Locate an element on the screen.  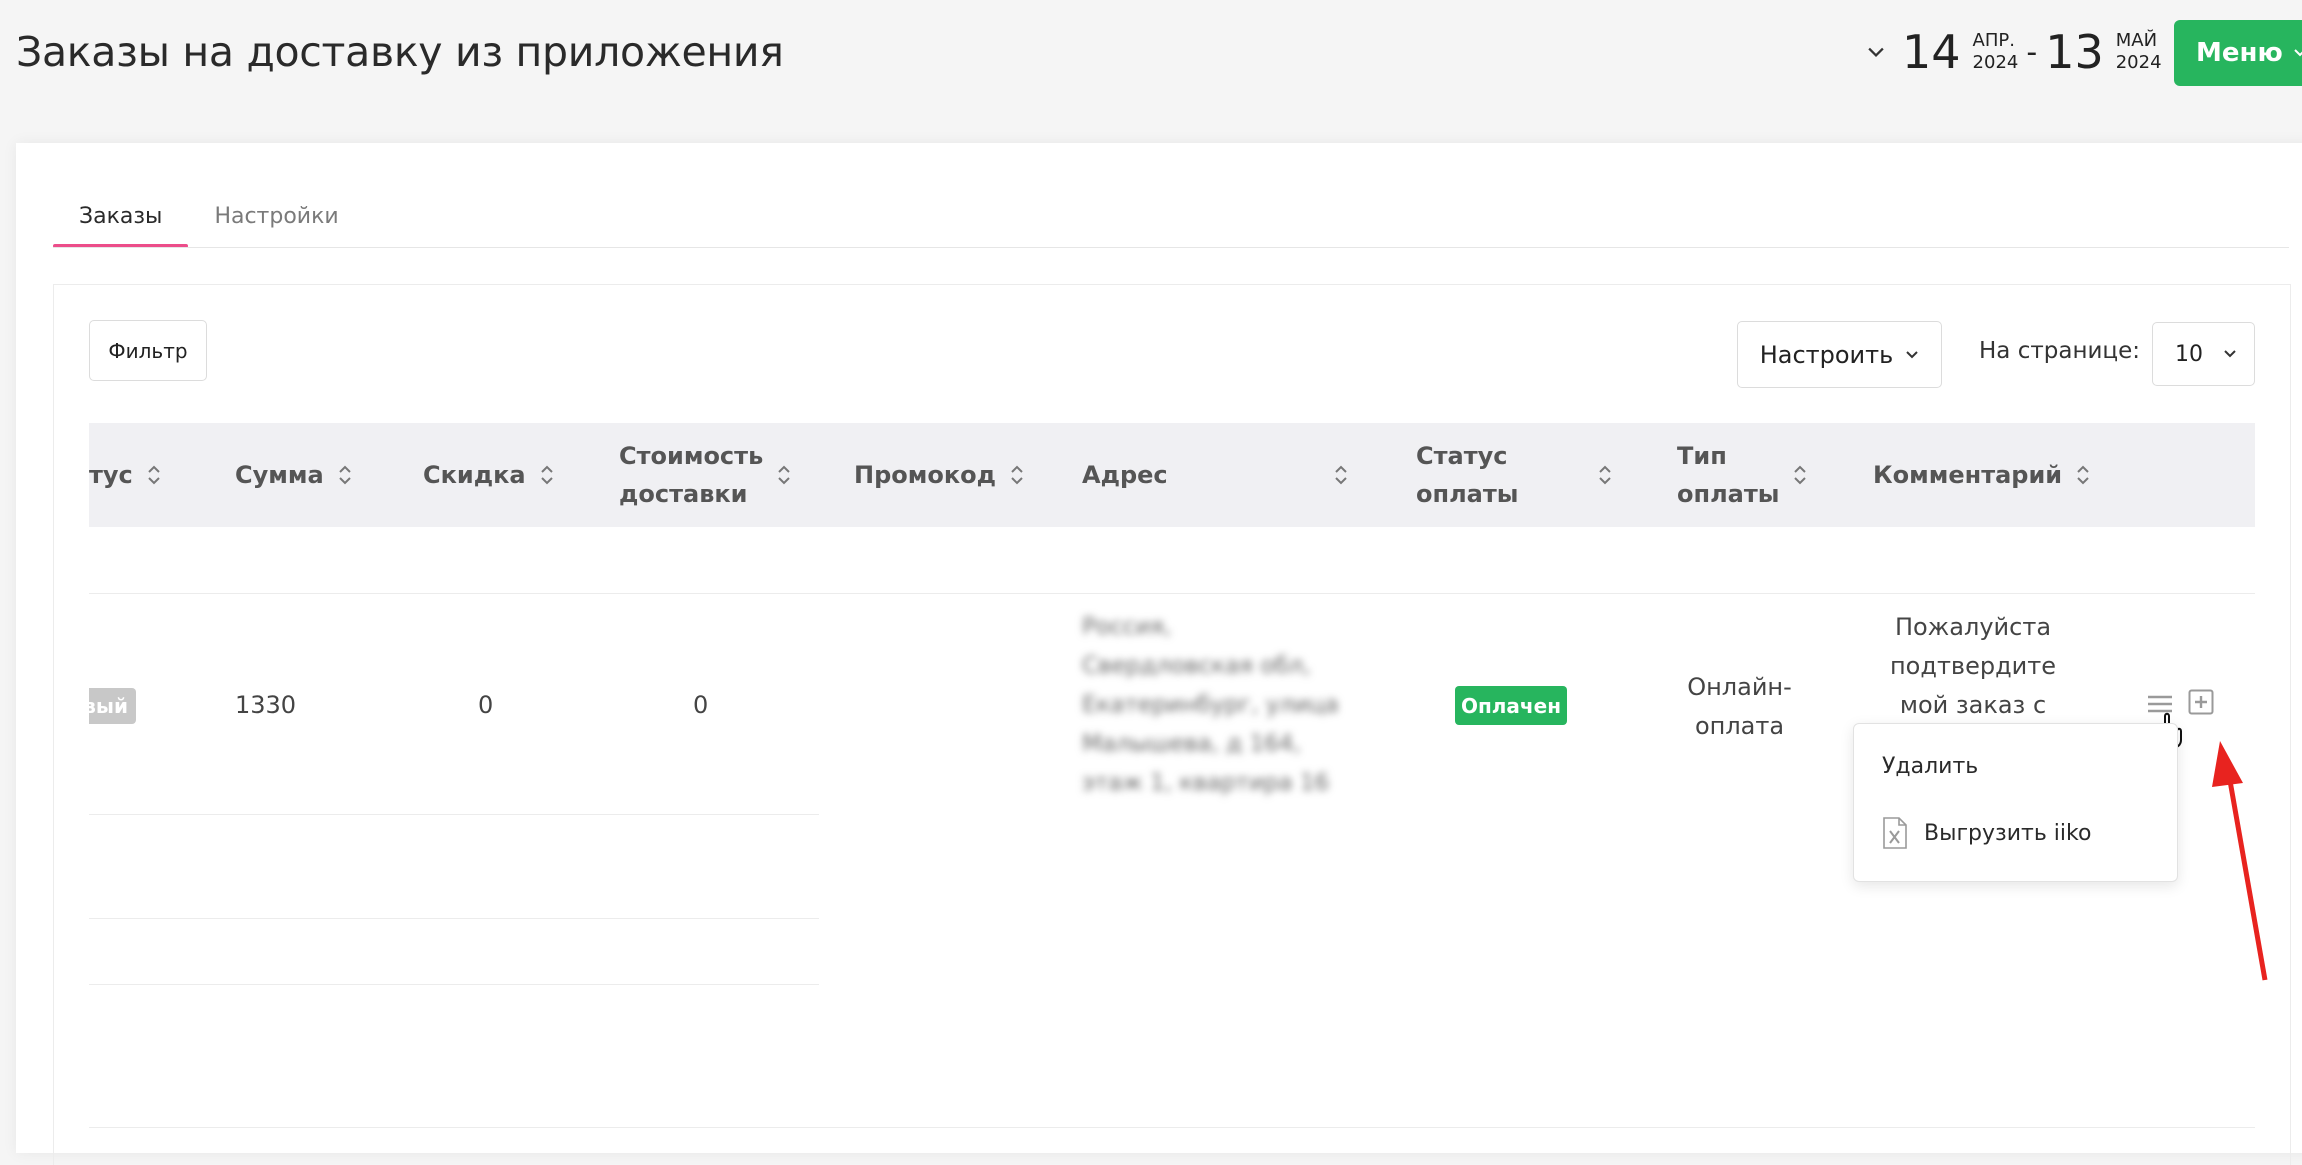
tab-settings: Настройки is located at coordinates (276, 222).